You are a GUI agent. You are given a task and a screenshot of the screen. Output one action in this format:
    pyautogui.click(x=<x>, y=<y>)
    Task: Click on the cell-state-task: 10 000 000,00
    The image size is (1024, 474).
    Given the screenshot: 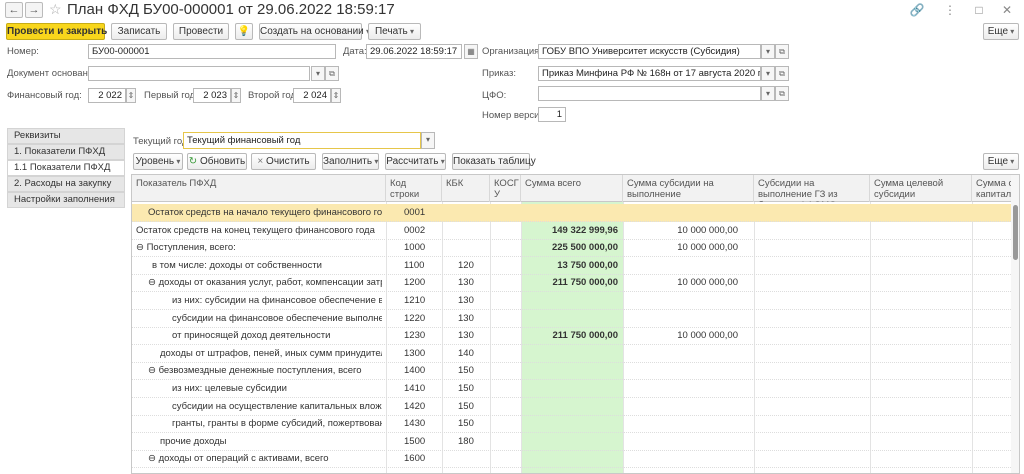 What is the action you would take?
    pyautogui.click(x=682, y=283)
    